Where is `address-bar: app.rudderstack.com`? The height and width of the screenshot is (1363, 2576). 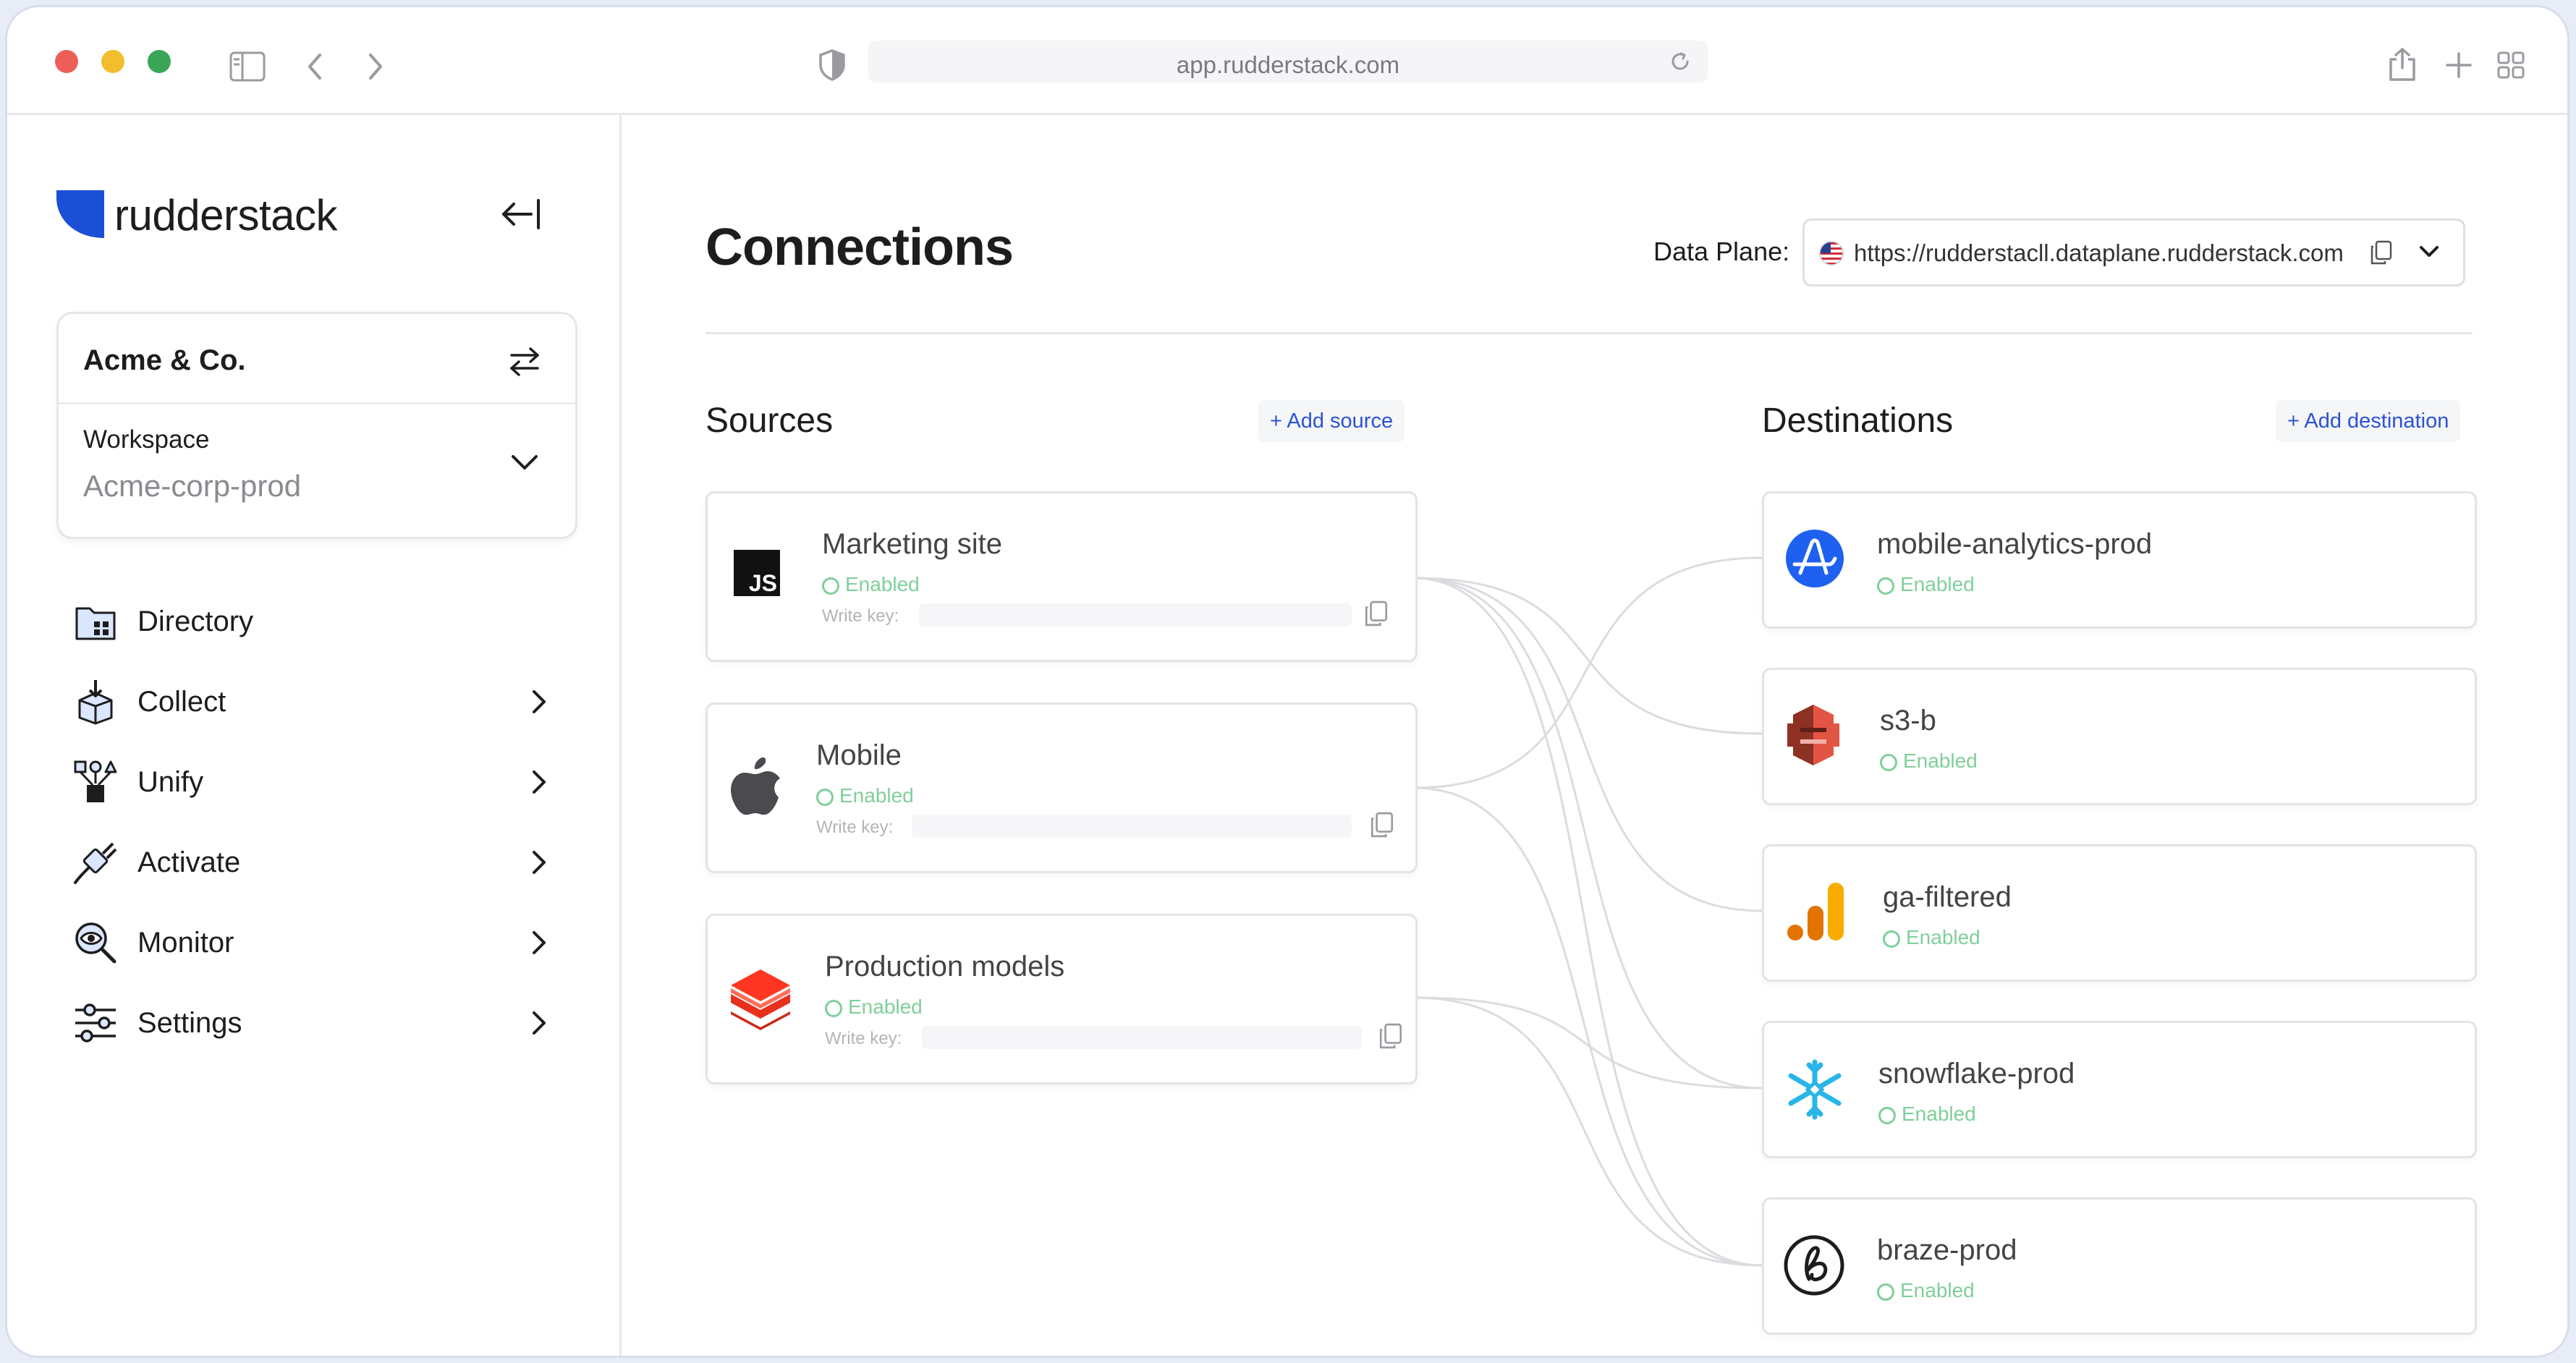
address-bar: app.rudderstack.com is located at coordinates (1288, 61).